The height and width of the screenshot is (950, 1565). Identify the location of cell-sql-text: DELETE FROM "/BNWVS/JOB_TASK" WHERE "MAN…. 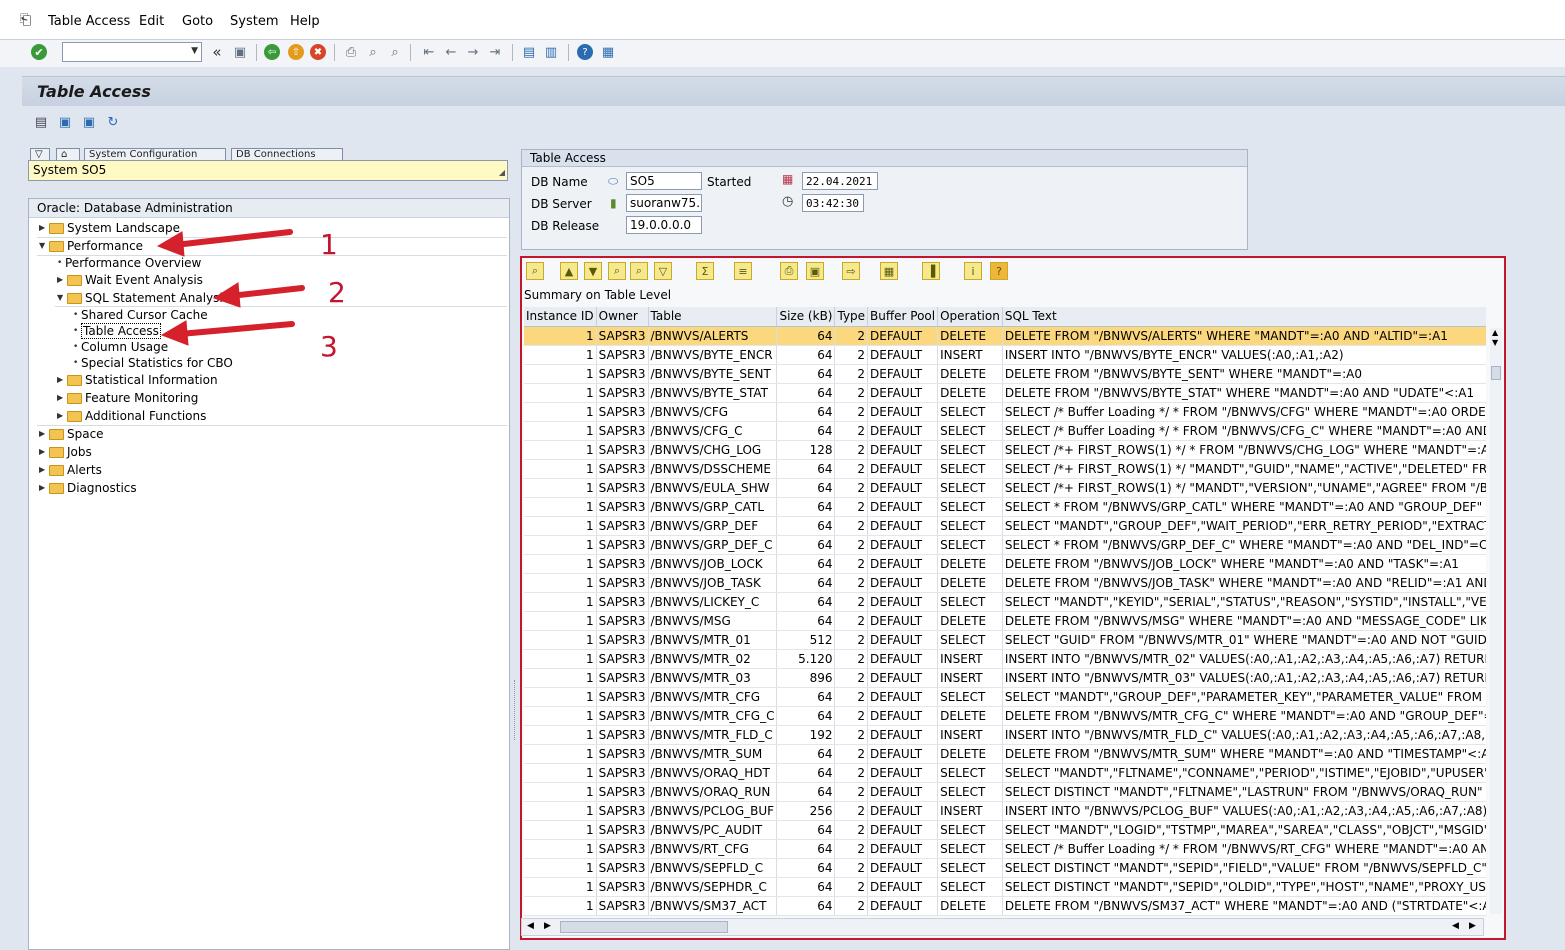
(1244, 583).